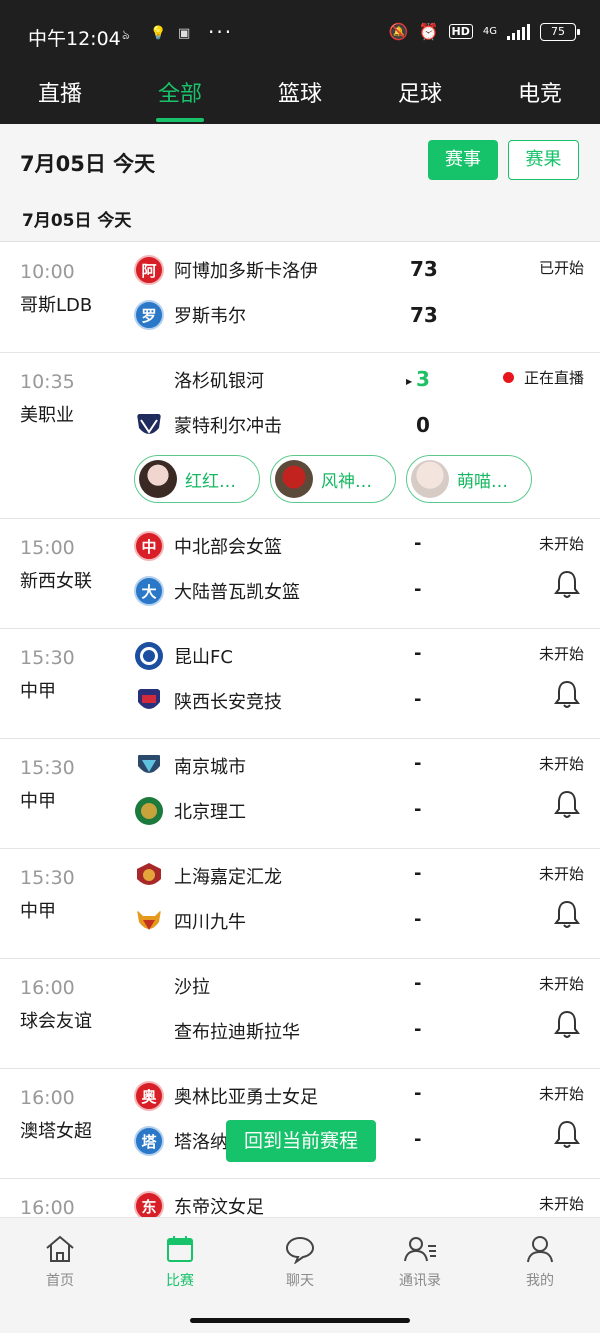 Image resolution: width=600 pixels, height=1333 pixels. Describe the element at coordinates (126, 35) in the screenshot. I see `notification-icon: ঌ` at that location.